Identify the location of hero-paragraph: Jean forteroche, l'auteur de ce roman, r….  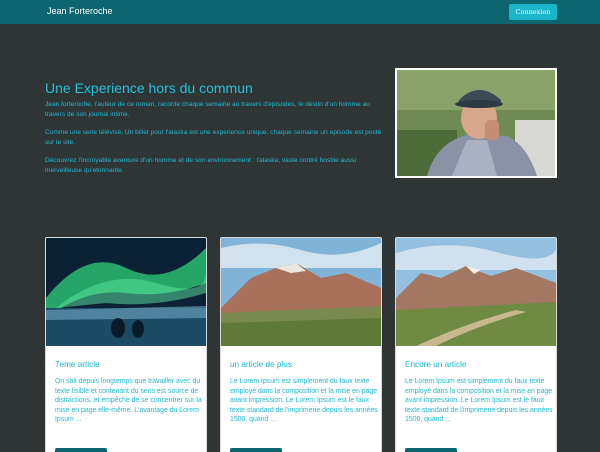
(207, 109).